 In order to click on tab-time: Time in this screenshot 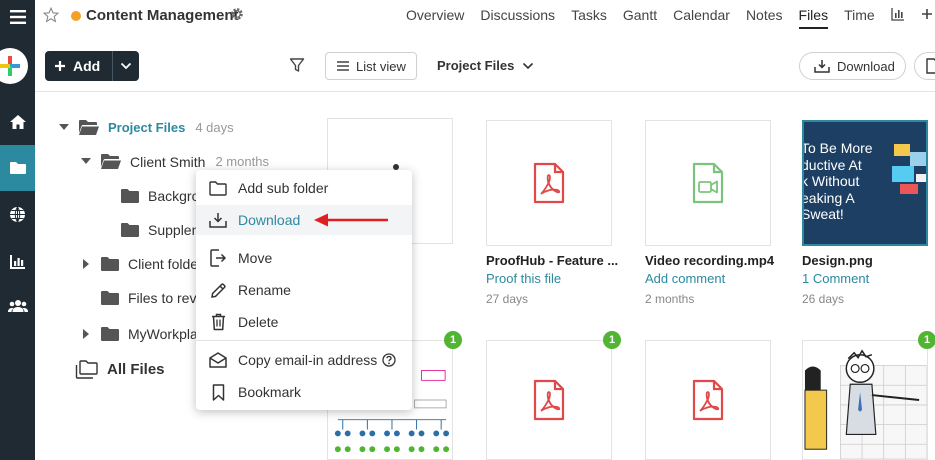, I will do `click(859, 15)`.